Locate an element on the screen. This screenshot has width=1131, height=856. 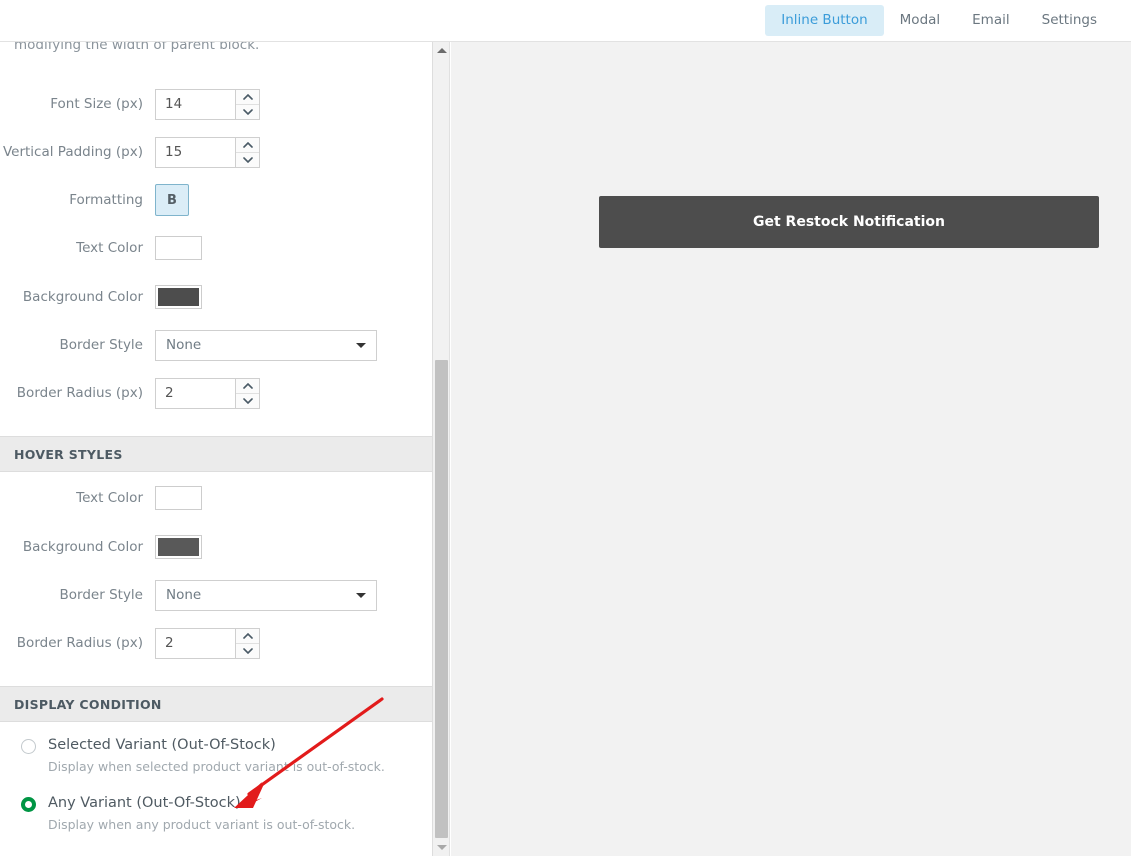
hover-border-style-select: None is located at coordinates (266, 595).